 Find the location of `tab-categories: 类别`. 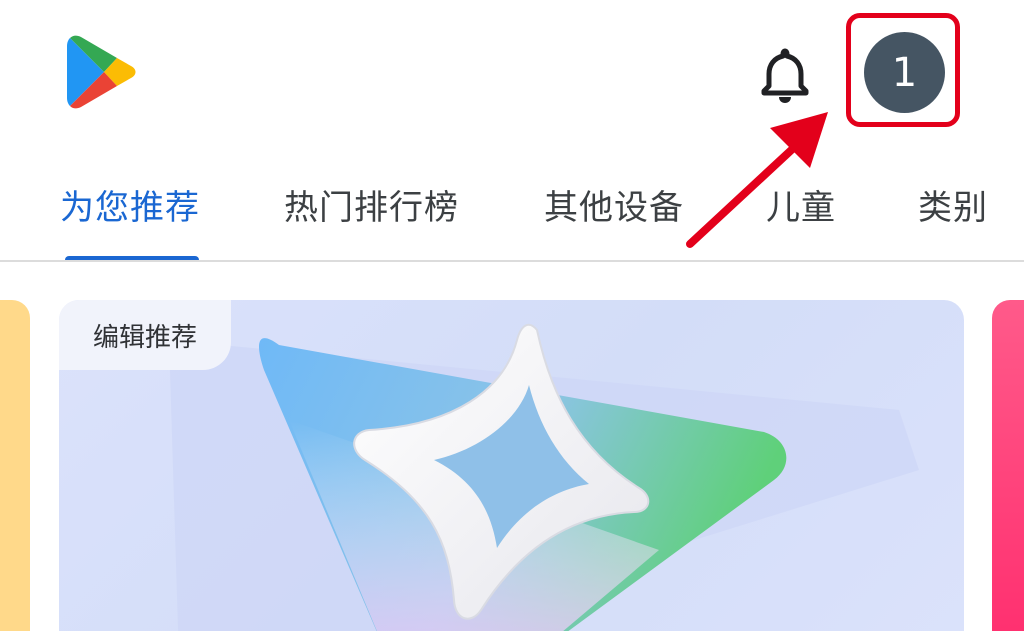

tab-categories: 类别 is located at coordinates (953, 204).